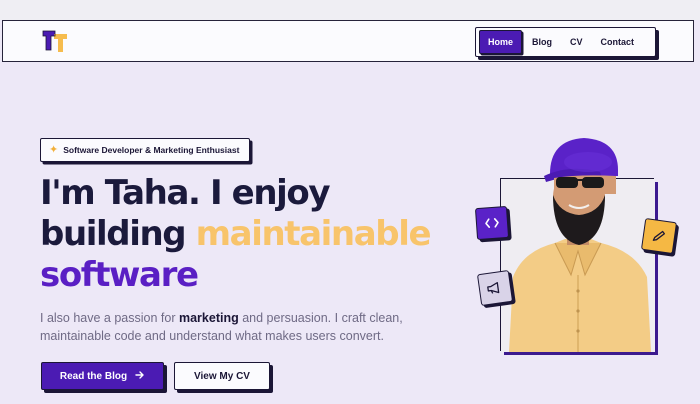 The height and width of the screenshot is (404, 700). Describe the element at coordinates (576, 42) in the screenshot. I see `nav-cv: CV` at that location.